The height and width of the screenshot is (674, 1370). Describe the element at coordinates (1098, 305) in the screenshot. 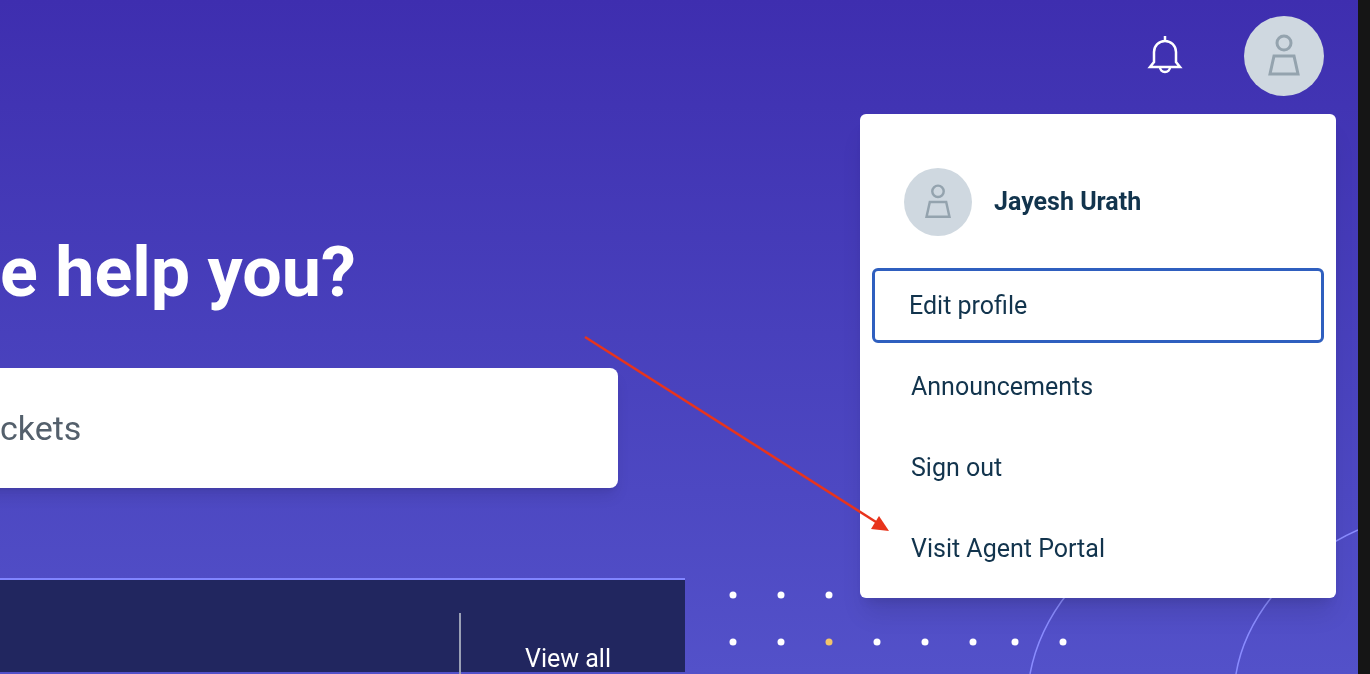

I see `menu-item: Edit profile` at that location.